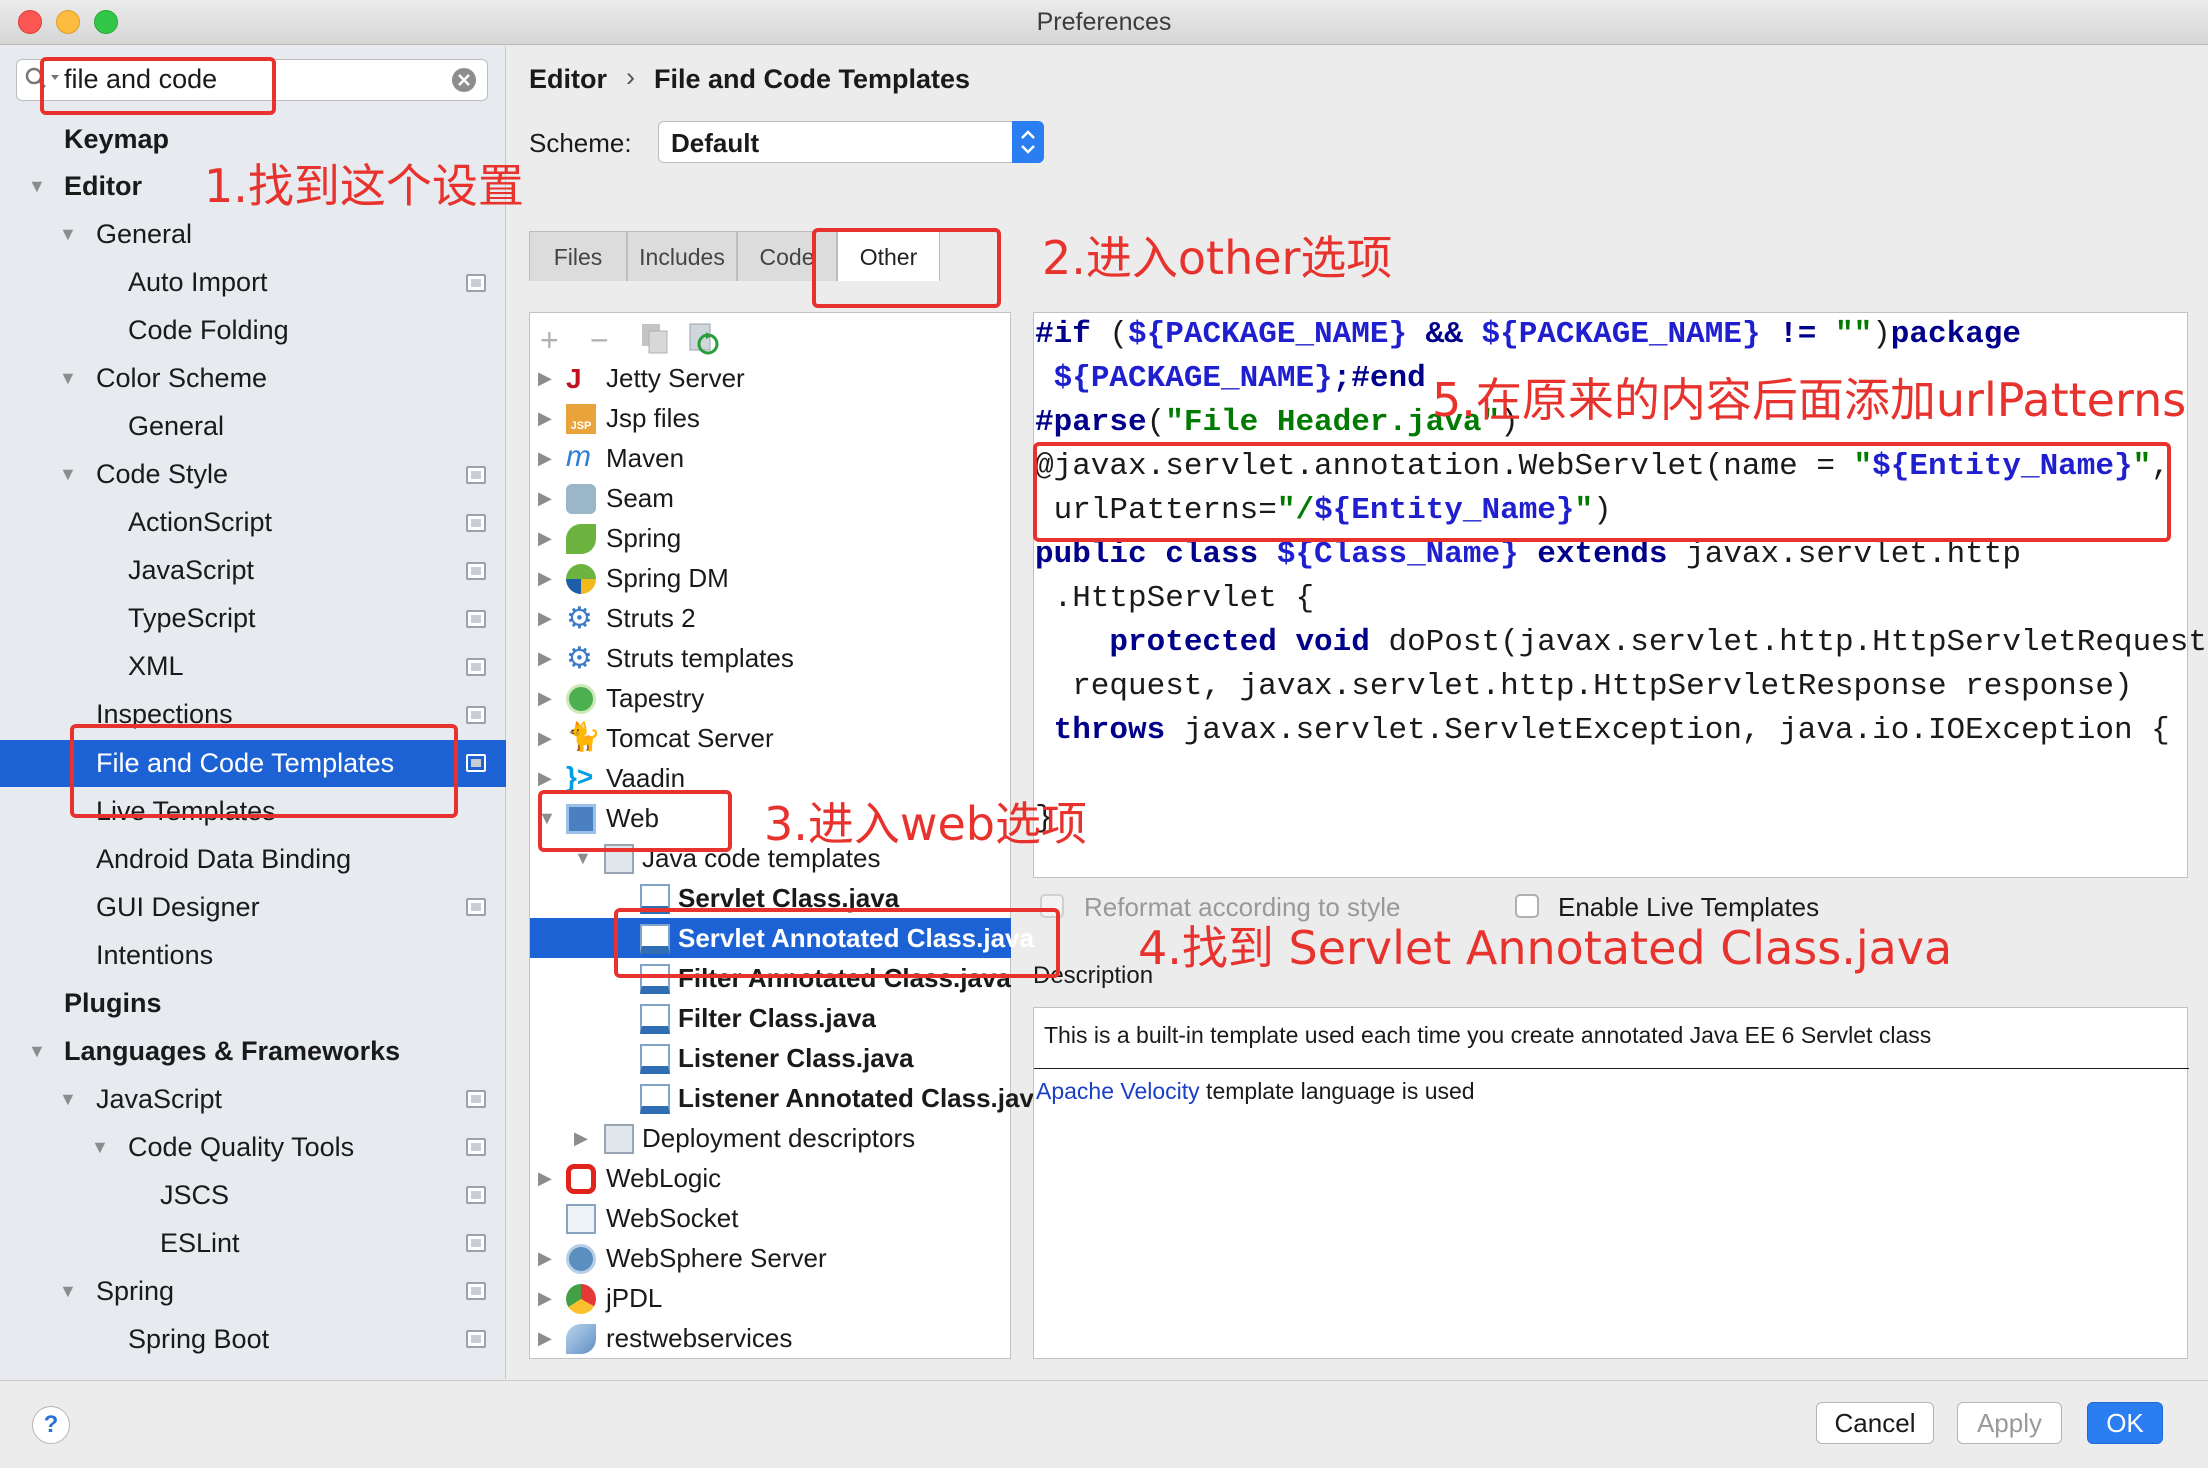 The width and height of the screenshot is (2208, 1468). What do you see at coordinates (1028, 142) in the screenshot?
I see `chevron-updown-icon` at bounding box center [1028, 142].